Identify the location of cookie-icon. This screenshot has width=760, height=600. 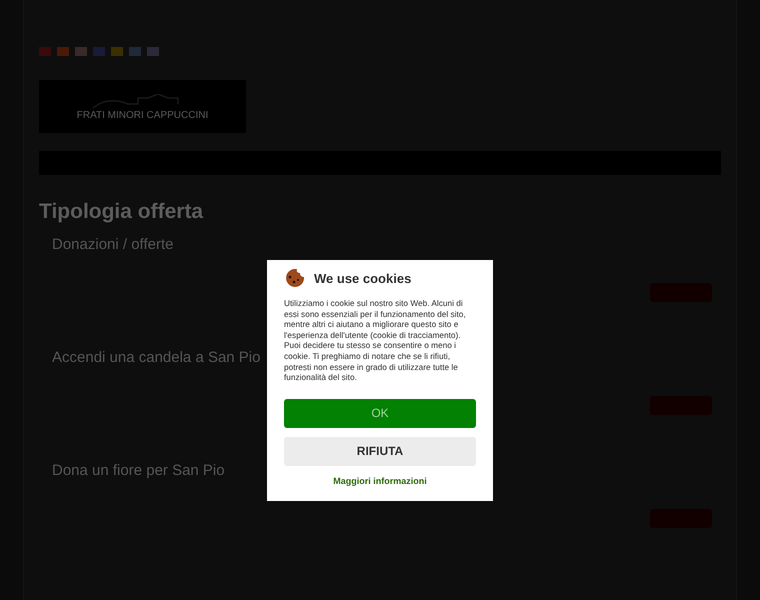
(294, 278).